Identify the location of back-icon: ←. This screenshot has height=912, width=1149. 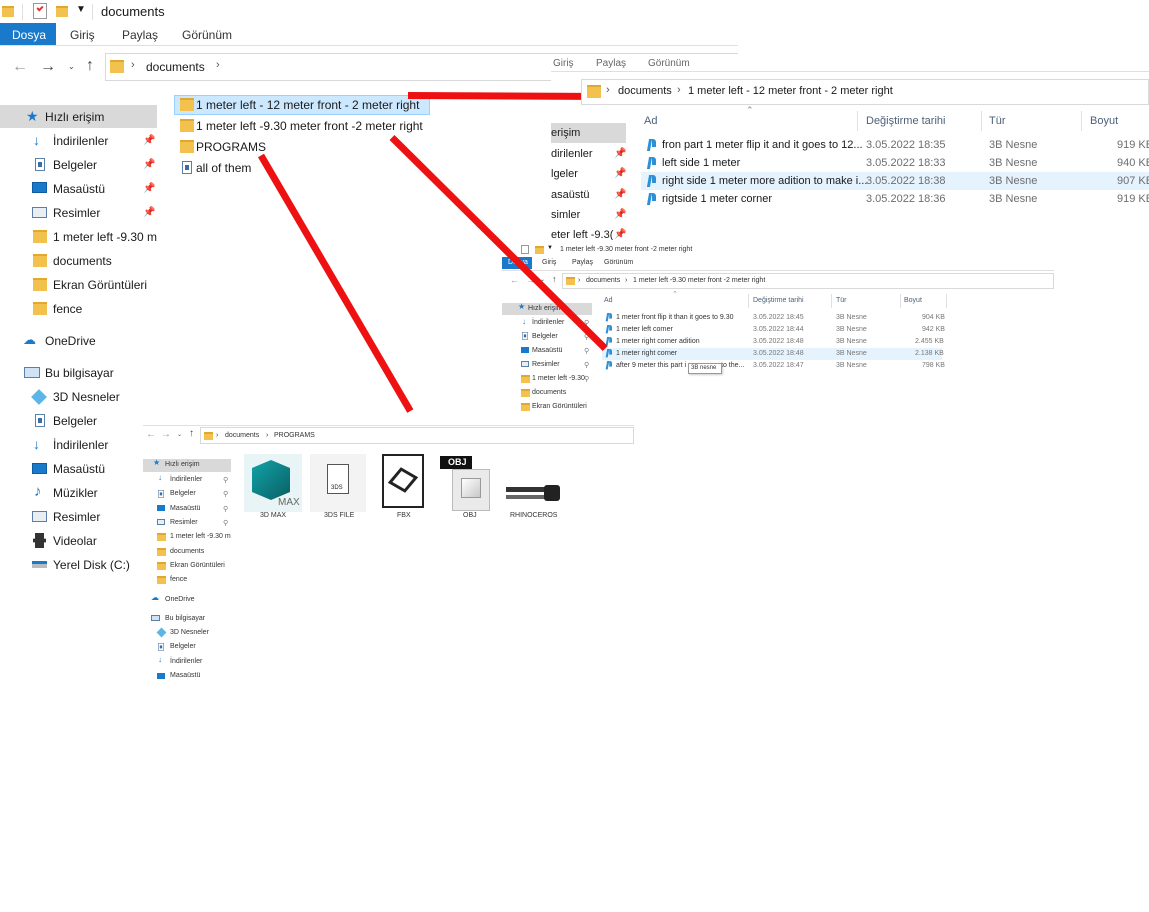
(514, 280).